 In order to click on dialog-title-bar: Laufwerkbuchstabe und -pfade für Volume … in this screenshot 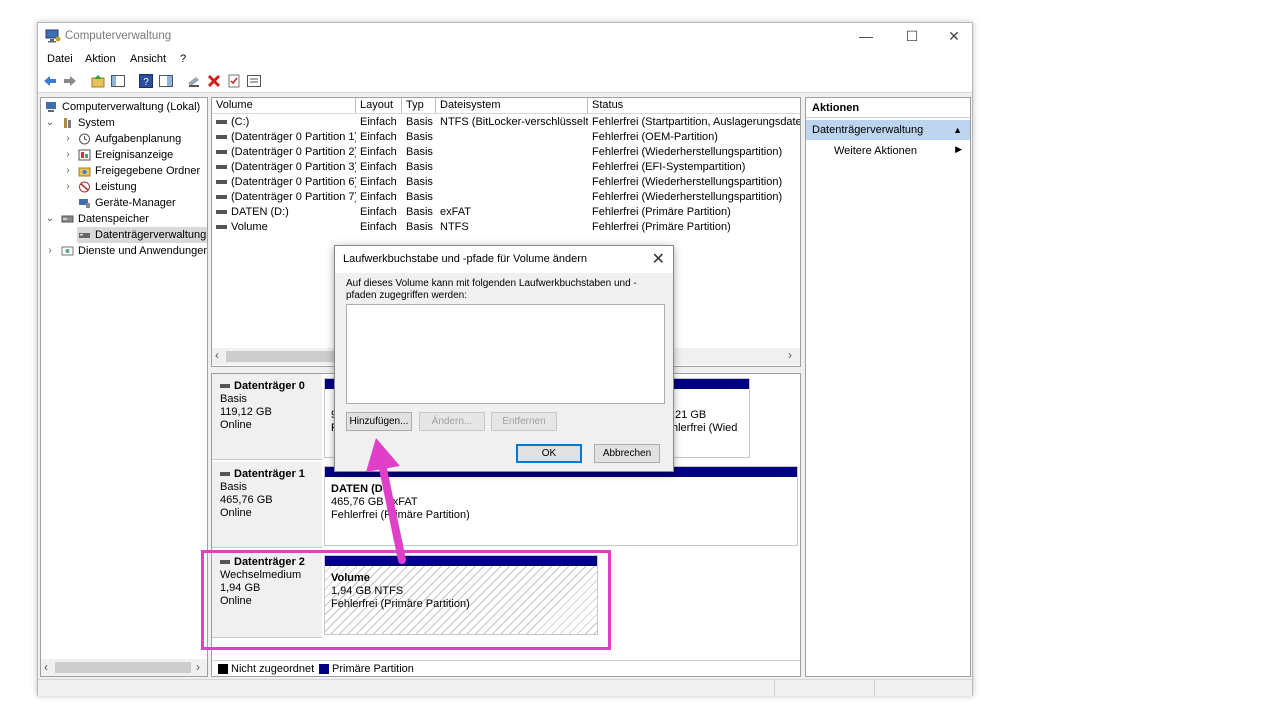, I will do `click(504, 259)`.